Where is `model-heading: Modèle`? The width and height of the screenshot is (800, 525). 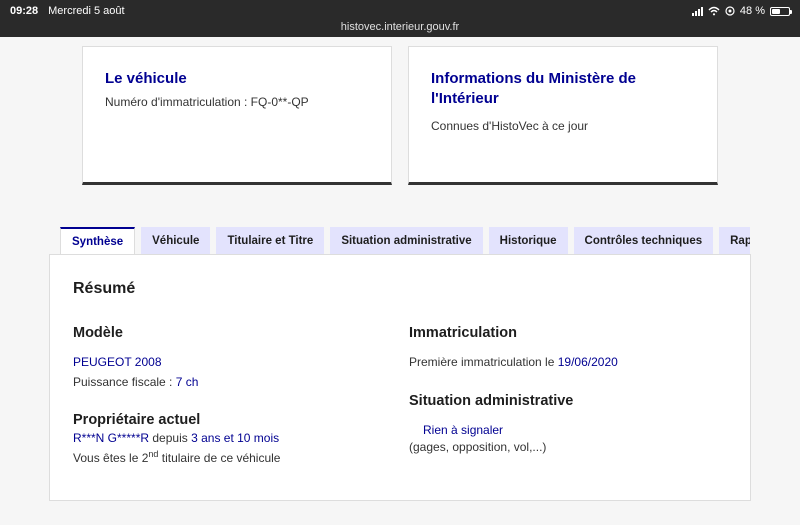 model-heading: Modèle is located at coordinates (98, 333).